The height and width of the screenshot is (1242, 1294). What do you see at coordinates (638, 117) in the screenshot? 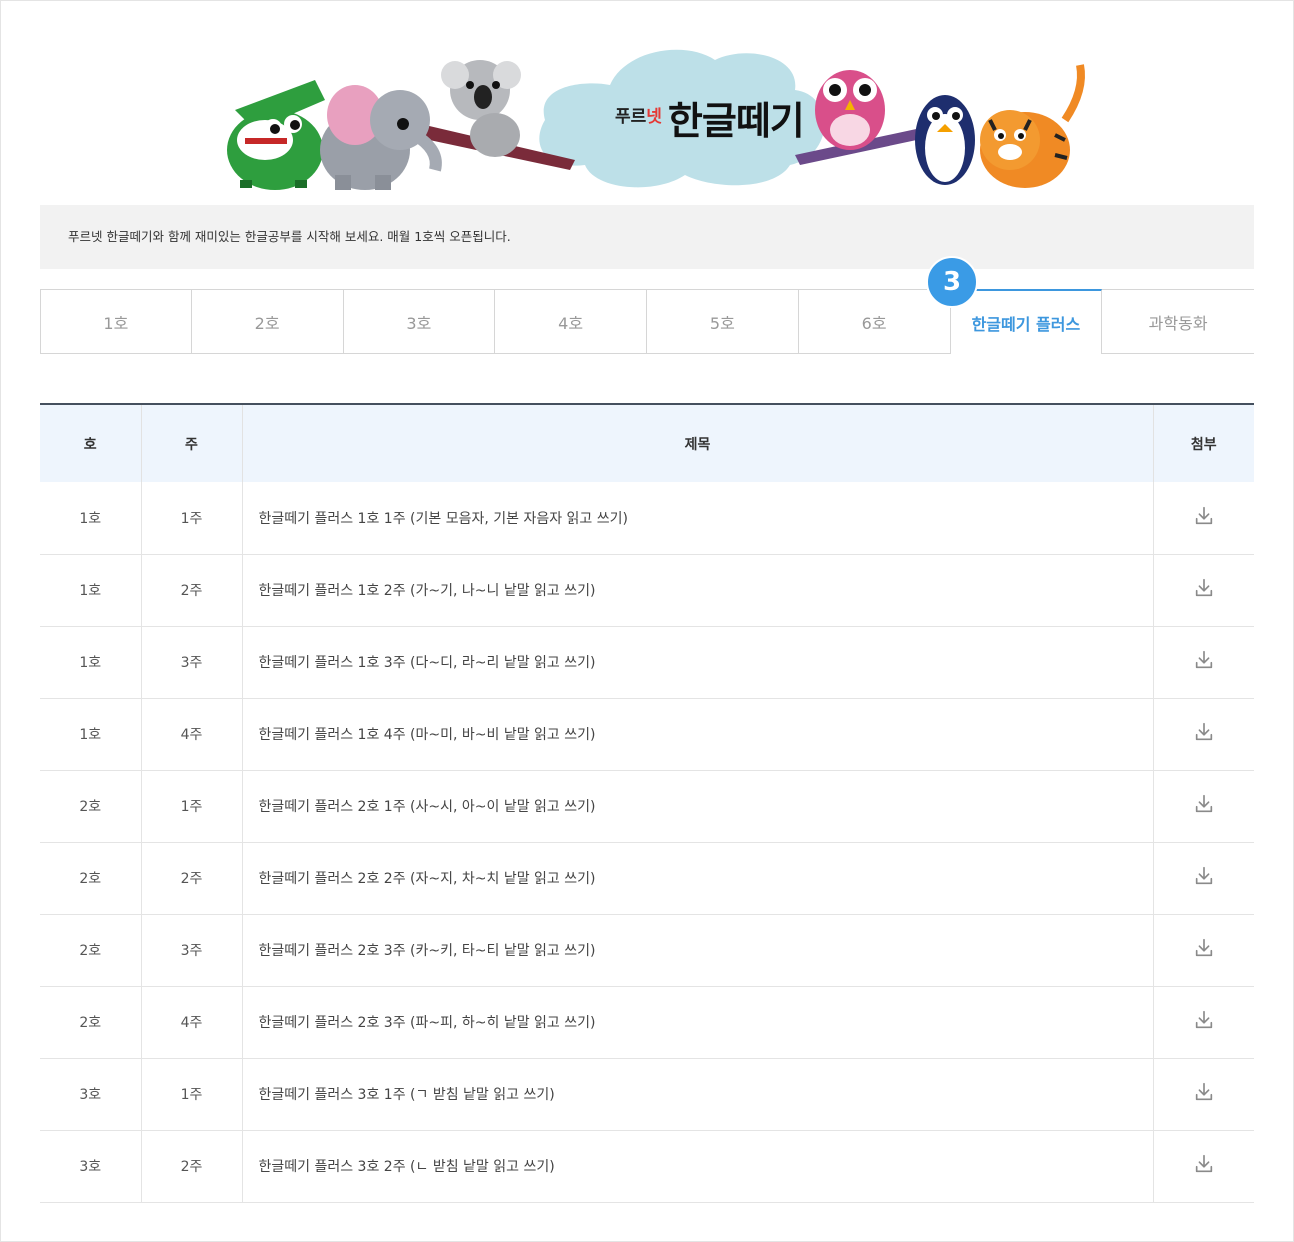
I see `logo-brand: 푸르넷` at bounding box center [638, 117].